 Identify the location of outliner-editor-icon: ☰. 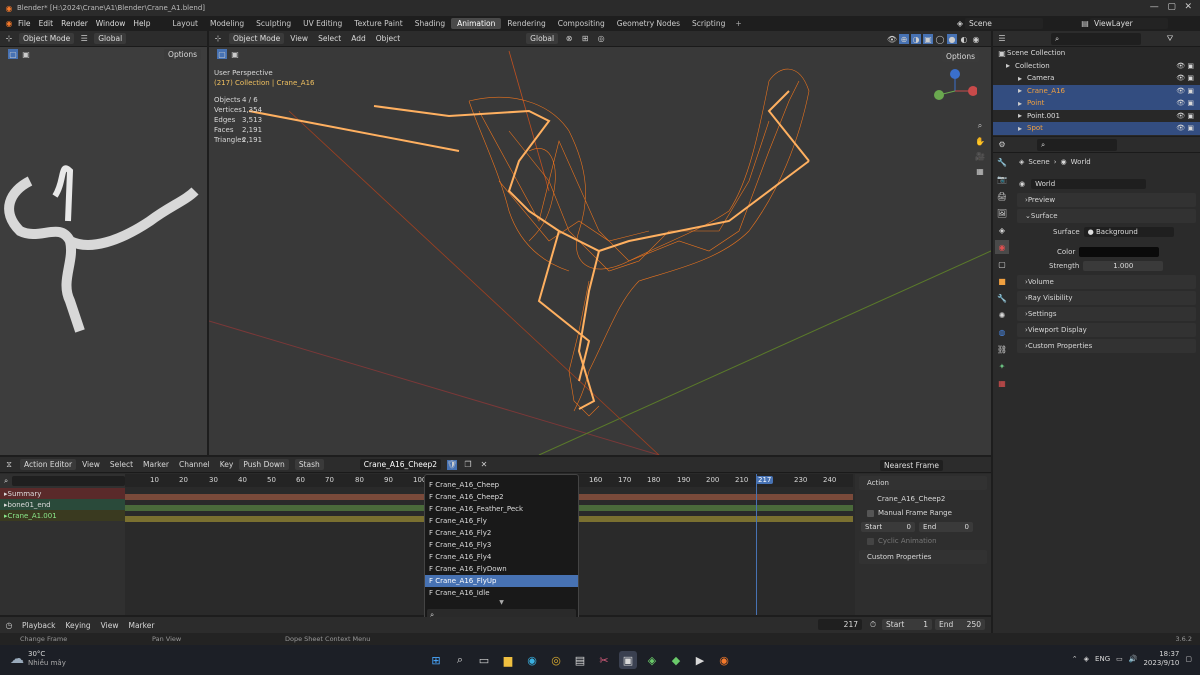
(1002, 39).